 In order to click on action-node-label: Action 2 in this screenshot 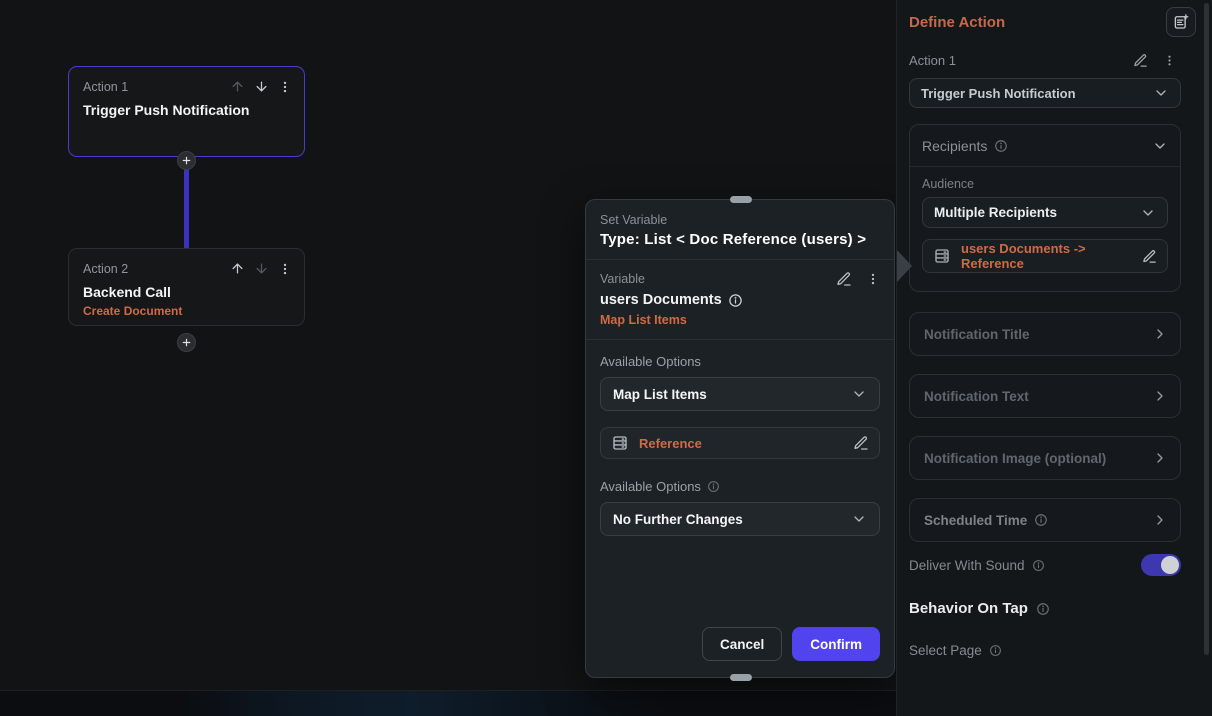, I will do `click(106, 268)`.